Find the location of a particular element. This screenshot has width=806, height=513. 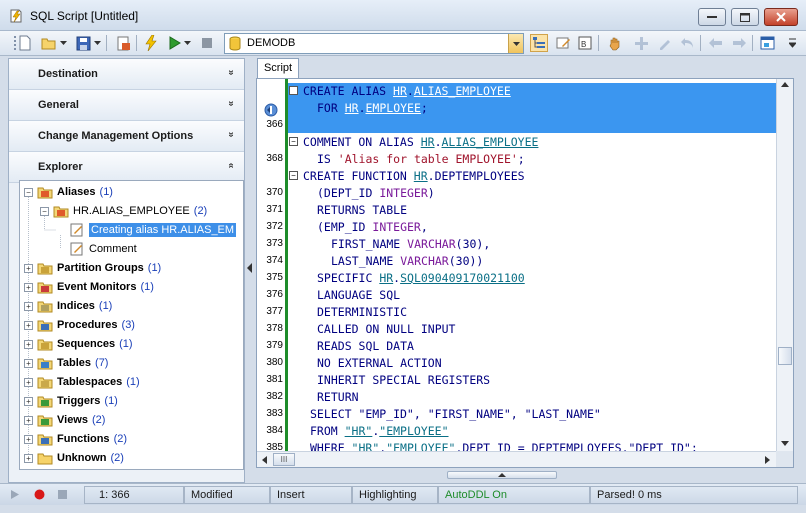

tree-node: + Event Monitors (1) is located at coordinates (89, 287).